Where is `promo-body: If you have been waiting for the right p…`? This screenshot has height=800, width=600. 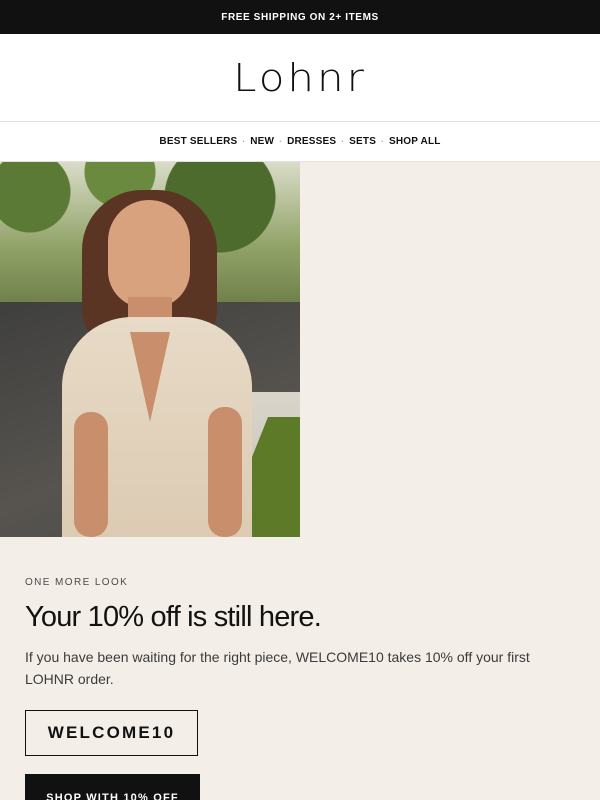 promo-body: If you have been waiting for the right p… is located at coordinates (277, 668).